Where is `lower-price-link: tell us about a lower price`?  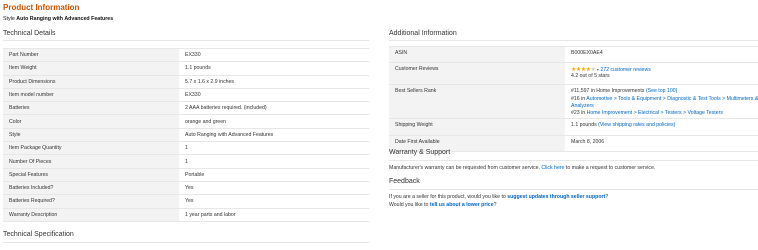 lower-price-link: tell us about a lower price is located at coordinates (462, 205).